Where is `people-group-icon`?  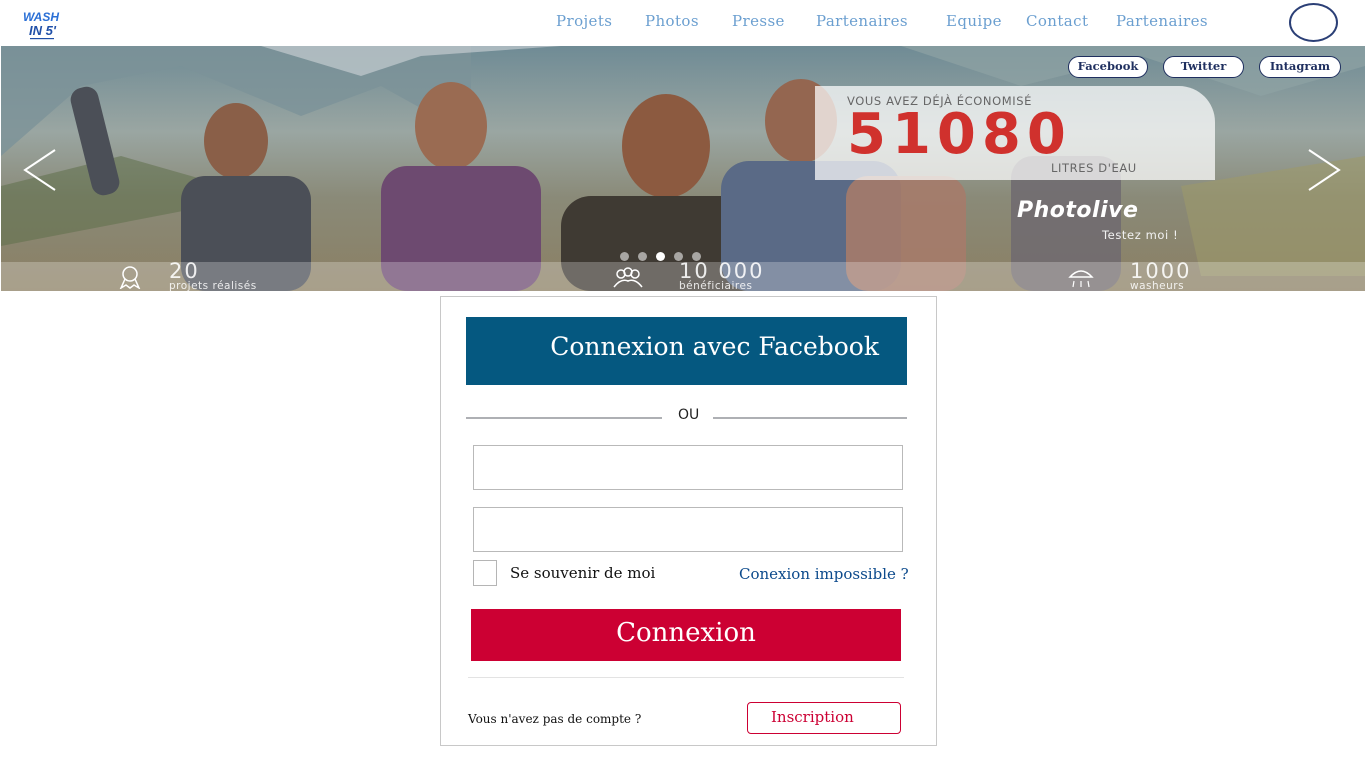
people-group-icon is located at coordinates (628, 277).